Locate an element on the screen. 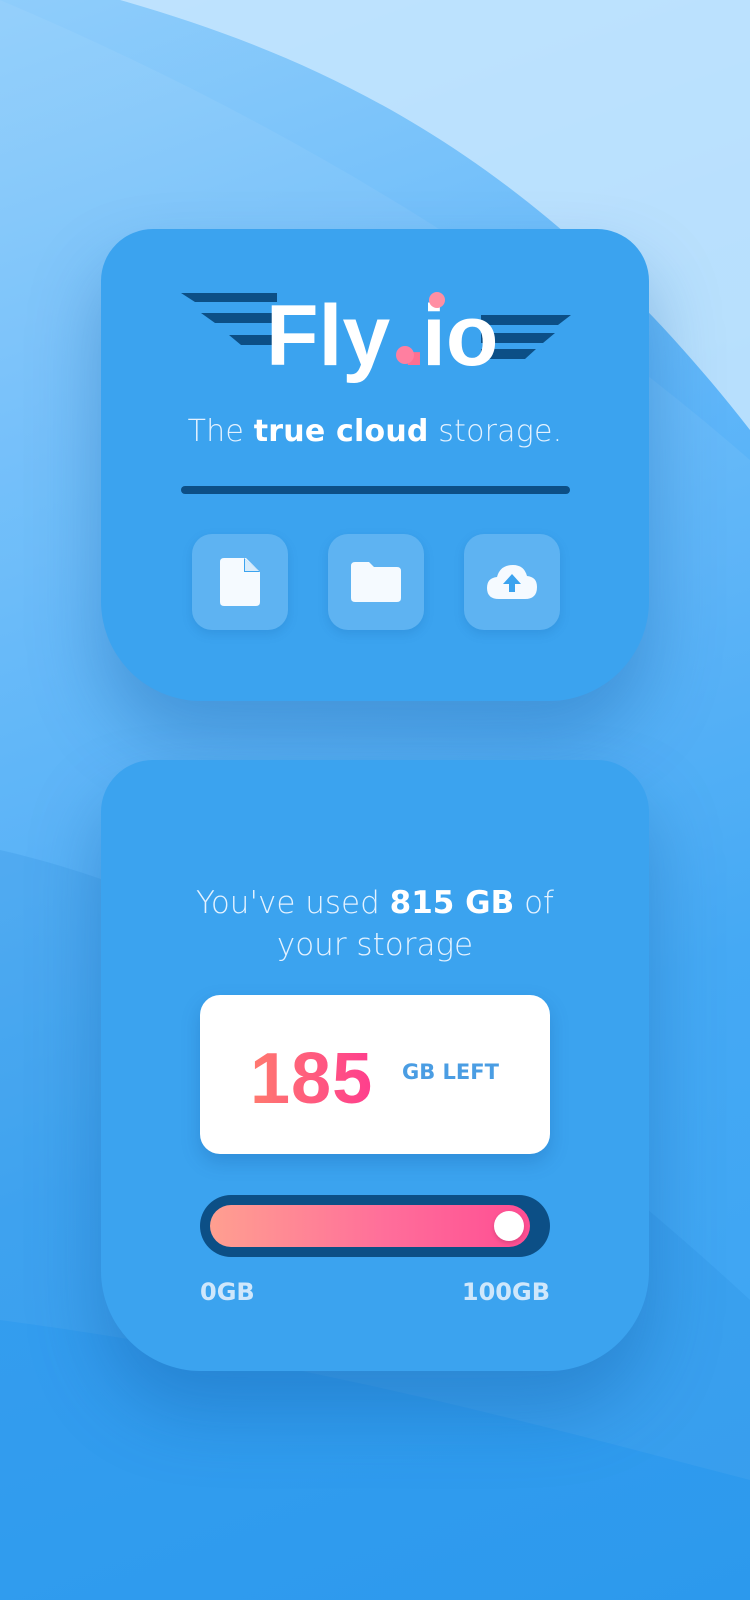 Image resolution: width=750 pixels, height=1600 pixels. storage-slider is located at coordinates (375, 1226).